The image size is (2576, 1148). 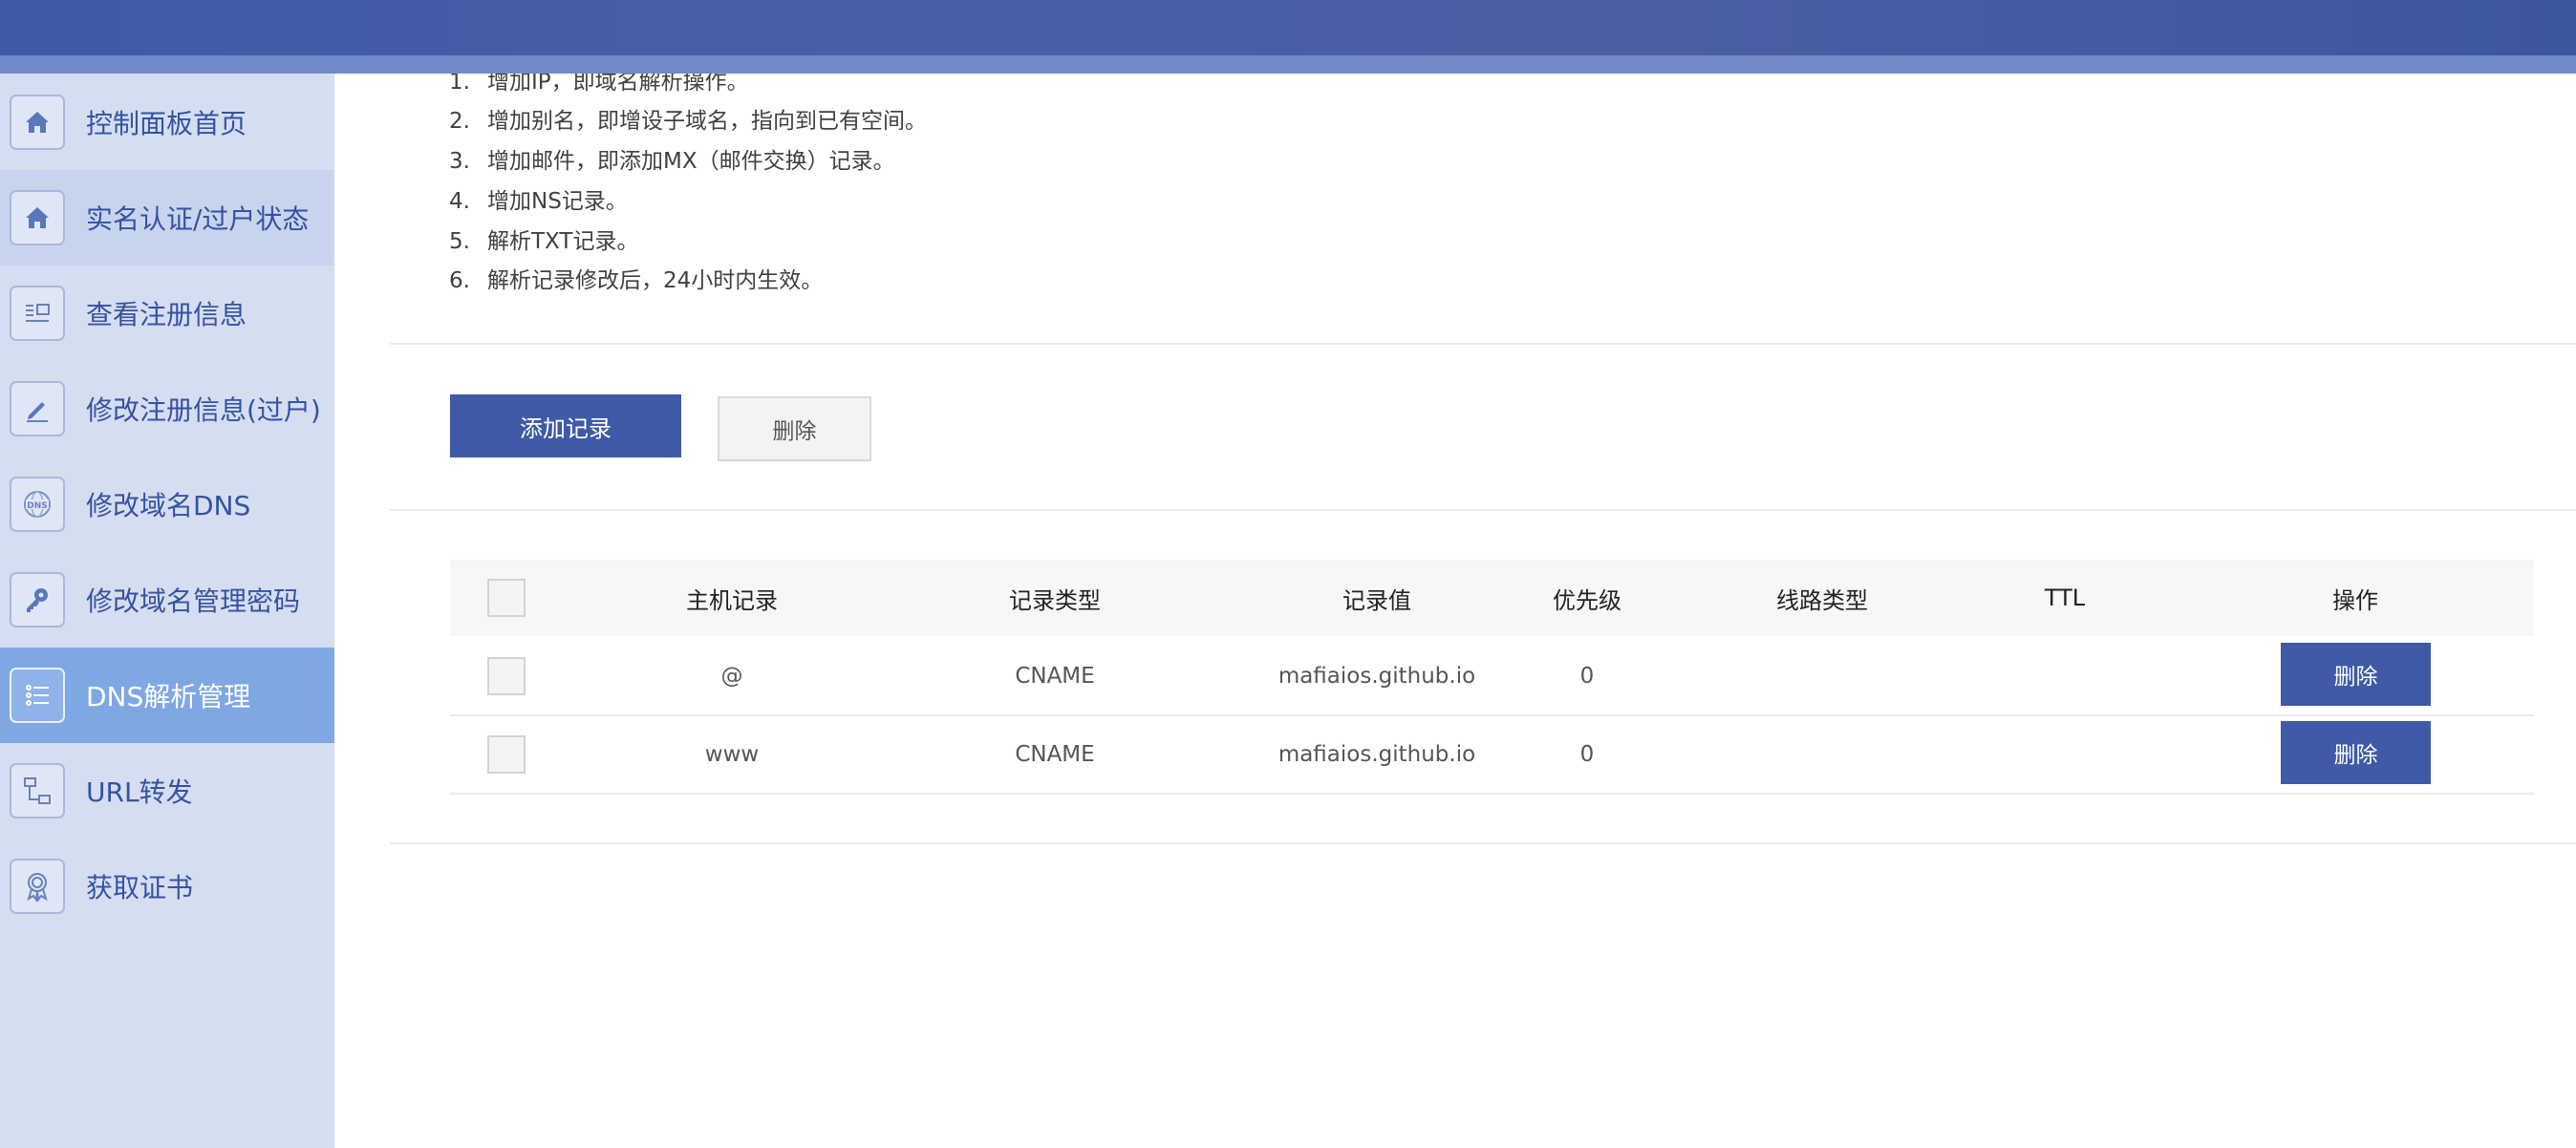 I want to click on sidebar-item-edit-password: 修改域名管理密码, so click(x=167, y=600).